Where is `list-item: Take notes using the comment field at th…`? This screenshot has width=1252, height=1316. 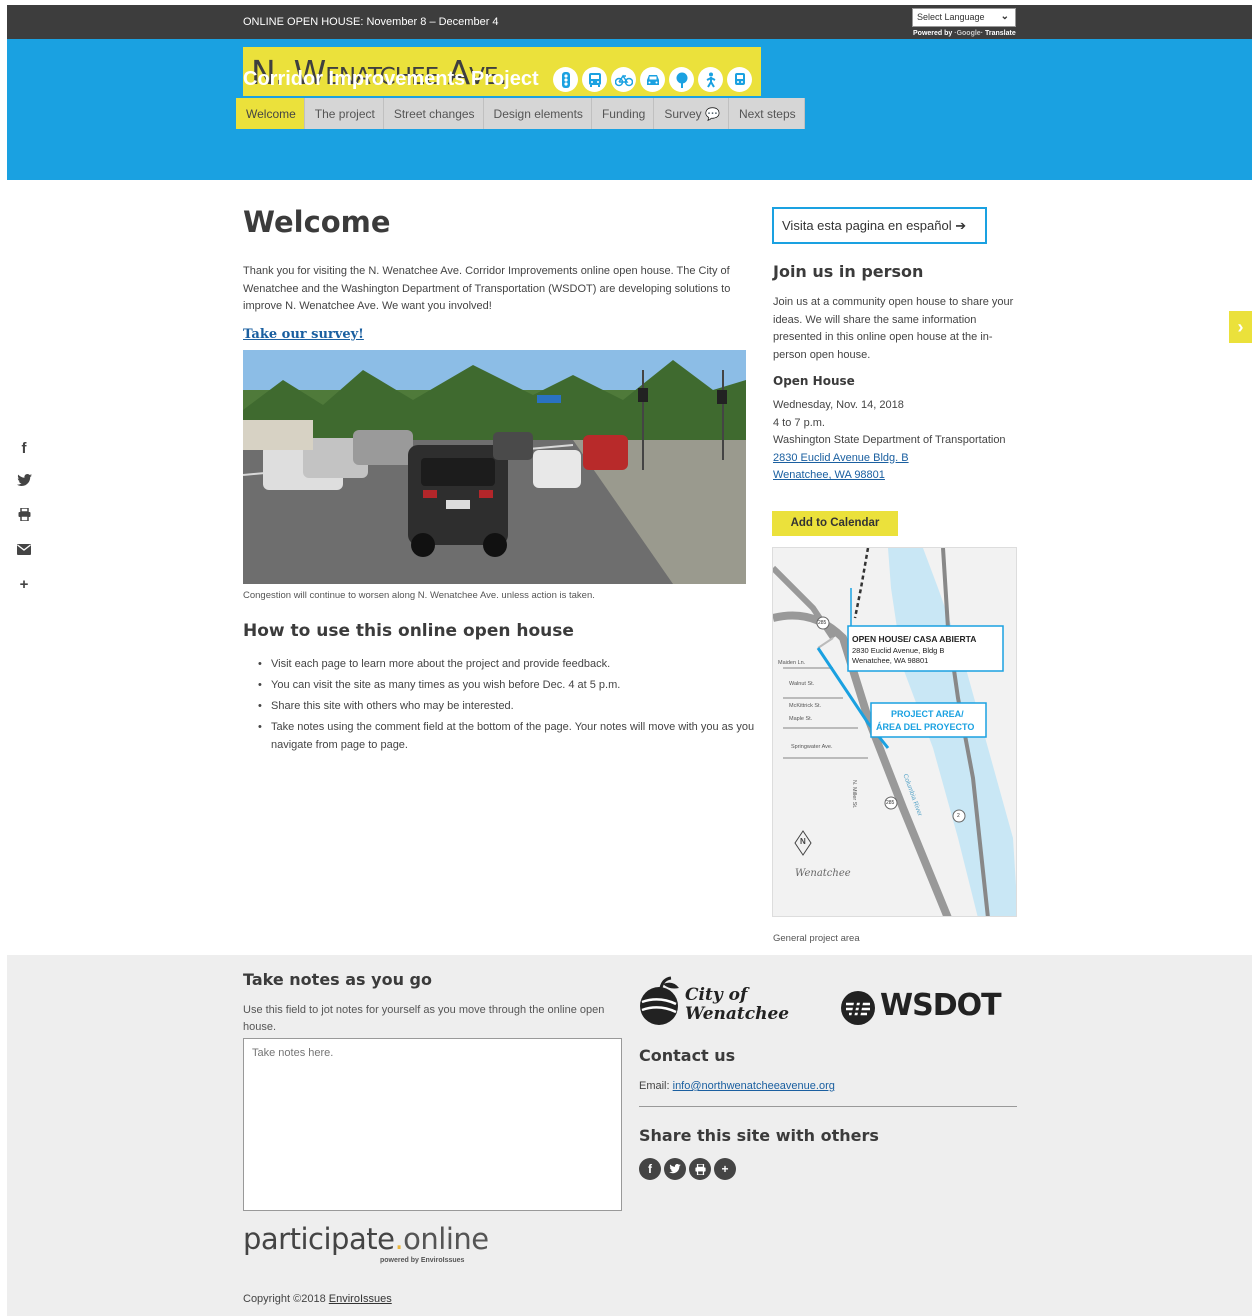 list-item: Take notes using the comment field at th… is located at coordinates (508, 736).